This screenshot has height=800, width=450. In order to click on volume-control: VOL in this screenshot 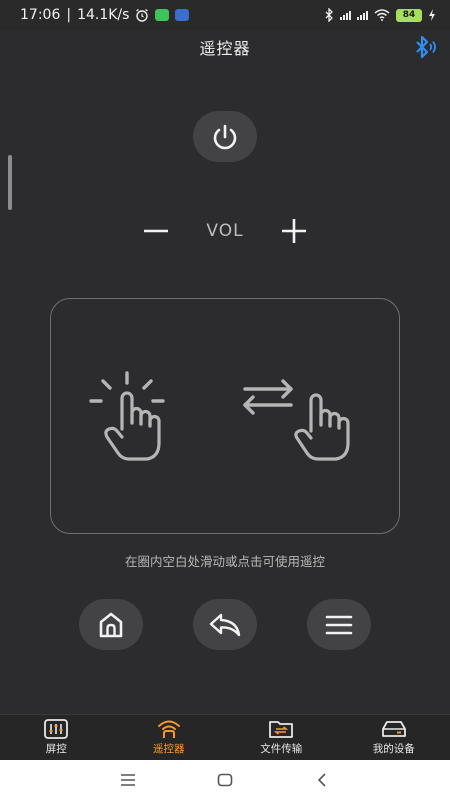, I will do `click(225, 231)`.